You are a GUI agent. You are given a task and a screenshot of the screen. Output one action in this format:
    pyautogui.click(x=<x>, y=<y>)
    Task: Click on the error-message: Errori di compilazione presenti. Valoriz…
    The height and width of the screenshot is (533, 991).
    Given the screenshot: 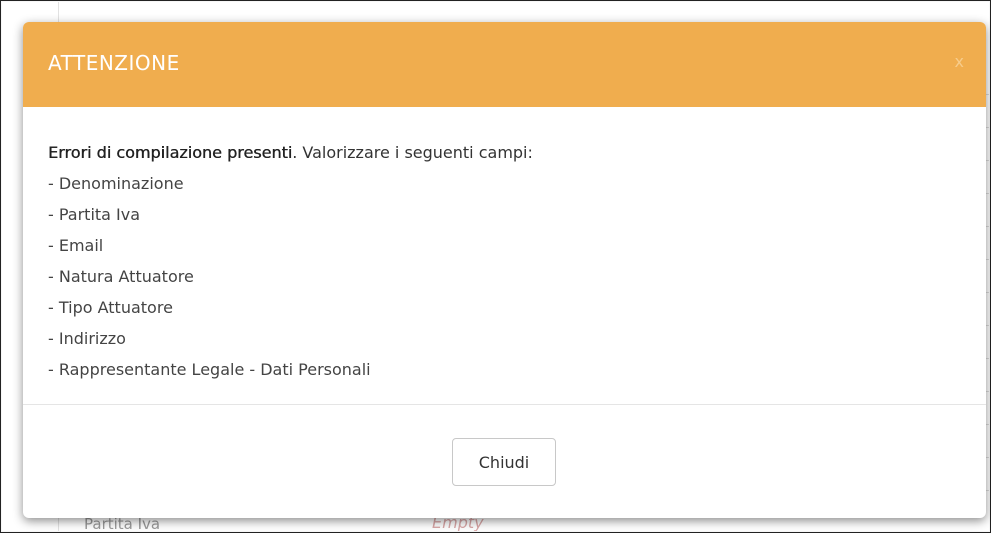 What is the action you would take?
    pyautogui.click(x=504, y=152)
    